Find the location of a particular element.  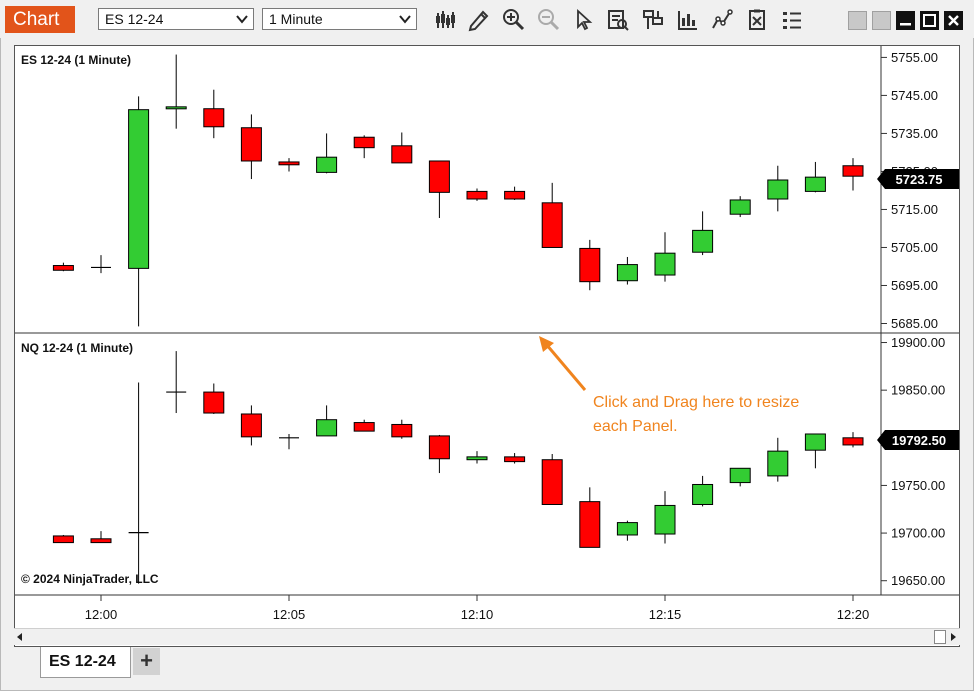

last-price-1: 5723.75 is located at coordinates (919, 179).